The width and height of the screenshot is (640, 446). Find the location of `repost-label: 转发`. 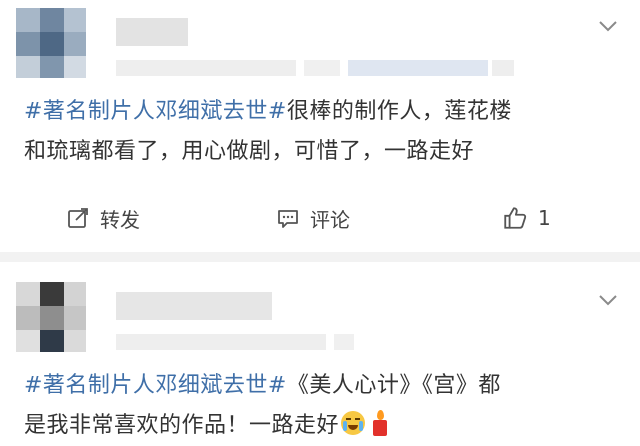

repost-label: 转发 is located at coordinates (120, 219).